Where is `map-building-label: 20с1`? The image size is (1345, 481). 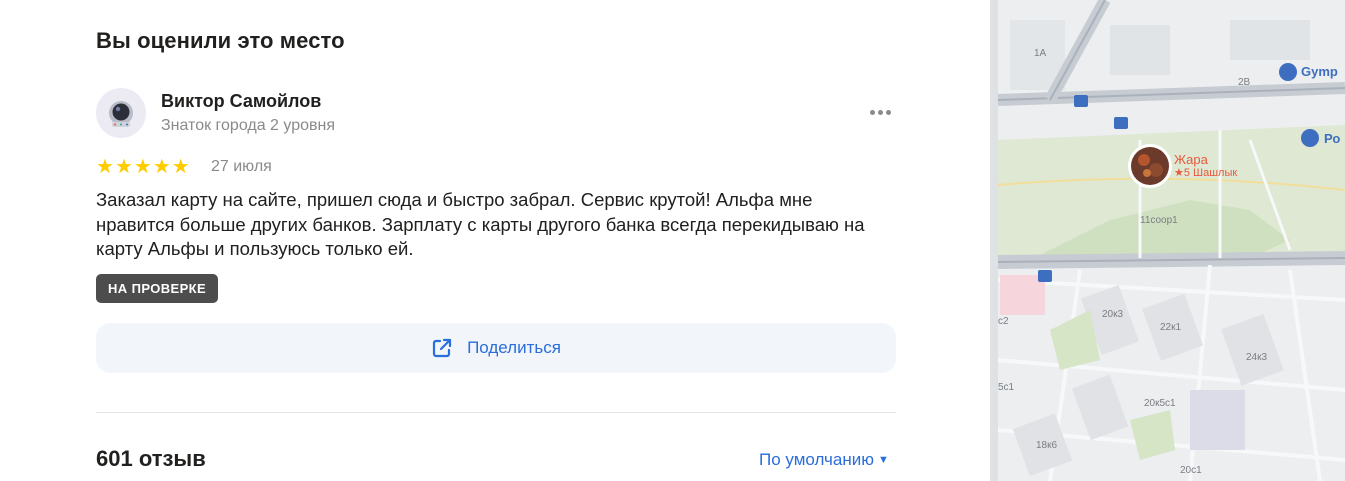 map-building-label: 20с1 is located at coordinates (1191, 470).